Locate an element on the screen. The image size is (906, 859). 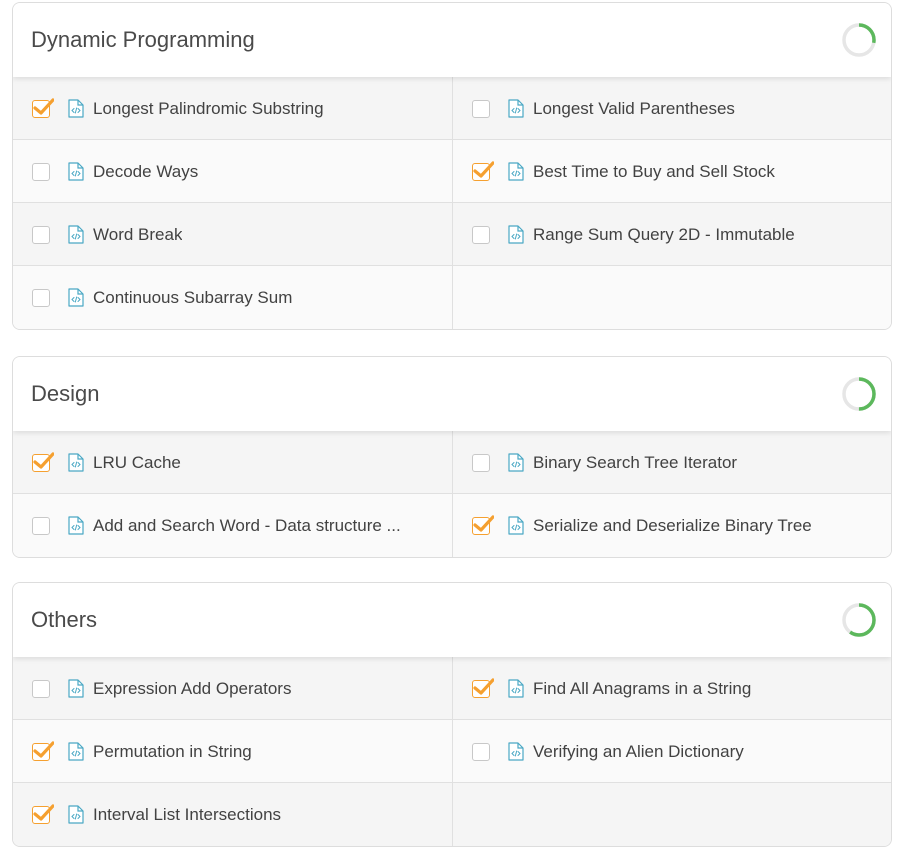
question-item: Interval List Intersections is located at coordinates (233, 814).